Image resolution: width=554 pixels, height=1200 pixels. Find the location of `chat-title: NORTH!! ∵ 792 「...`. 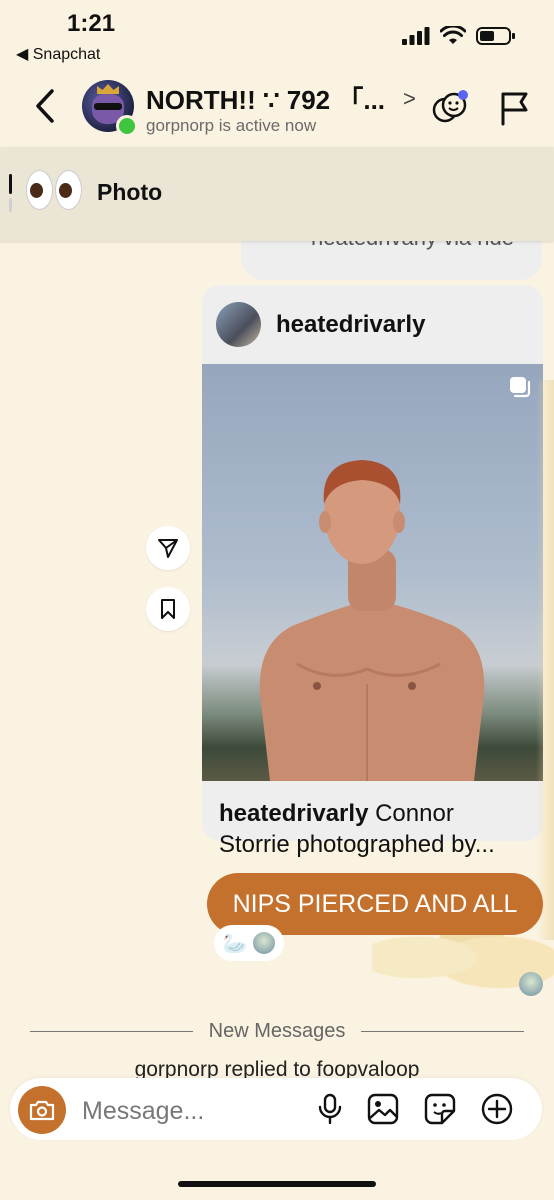

chat-title: NORTH!! ∵ 792 「... is located at coordinates (265, 98).